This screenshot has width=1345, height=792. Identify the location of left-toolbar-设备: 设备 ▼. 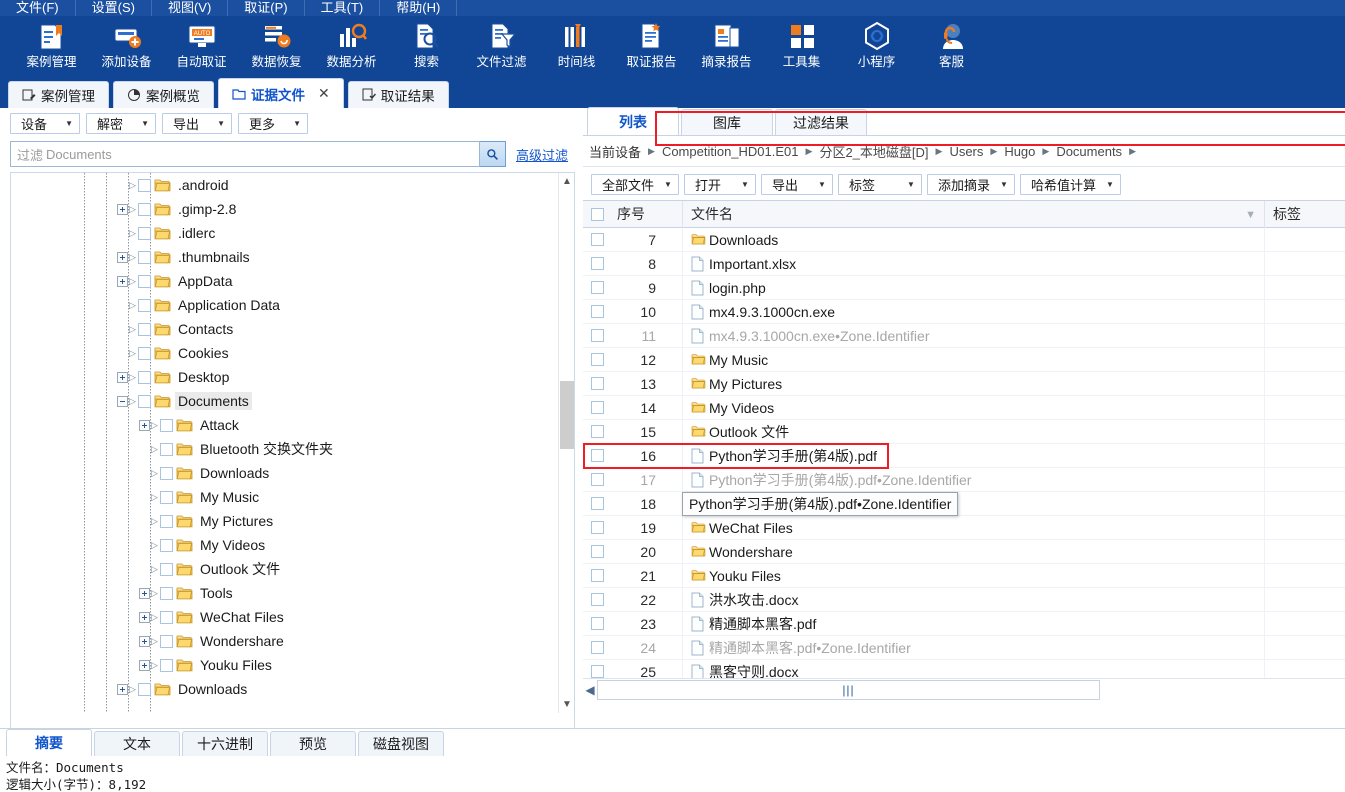
(45, 123).